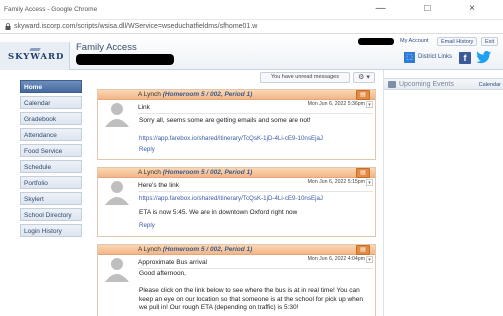  I want to click on window-title: Family Access - Google Chrome, so click(51, 9).